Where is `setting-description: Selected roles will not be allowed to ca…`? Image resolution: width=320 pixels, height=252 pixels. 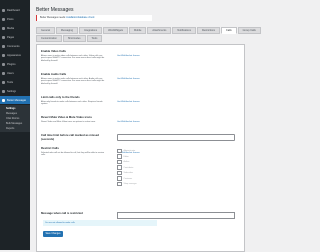 setting-description: Selected roles will not be allowed to ca… is located at coordinates (73, 154).